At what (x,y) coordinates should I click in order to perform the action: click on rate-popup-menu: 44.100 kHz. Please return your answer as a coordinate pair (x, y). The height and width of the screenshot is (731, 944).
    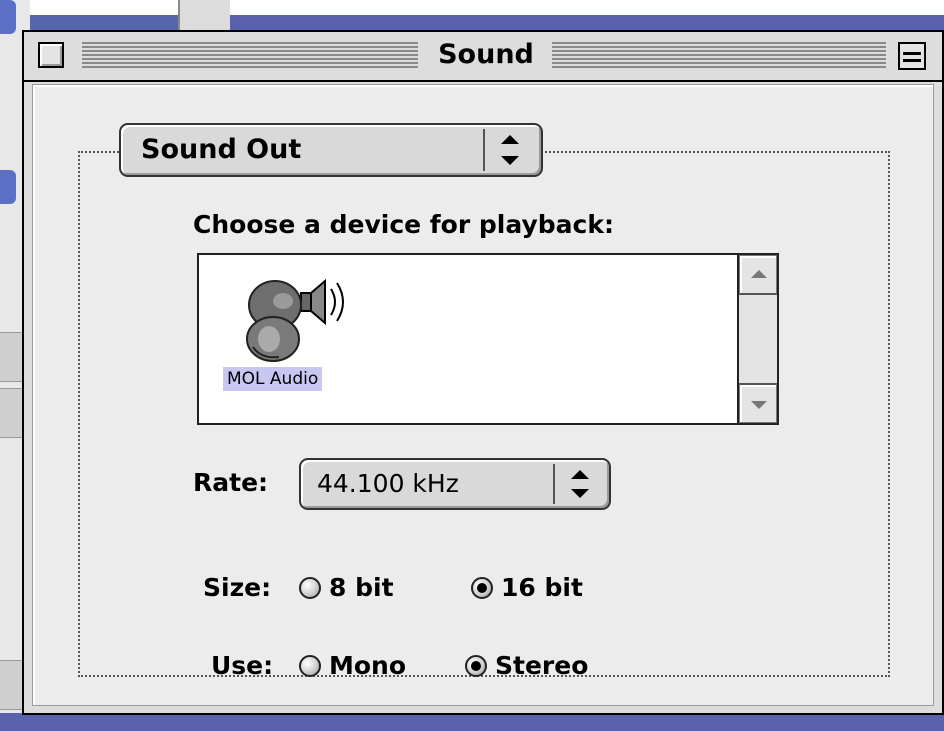
    Looking at the image, I should click on (455, 484).